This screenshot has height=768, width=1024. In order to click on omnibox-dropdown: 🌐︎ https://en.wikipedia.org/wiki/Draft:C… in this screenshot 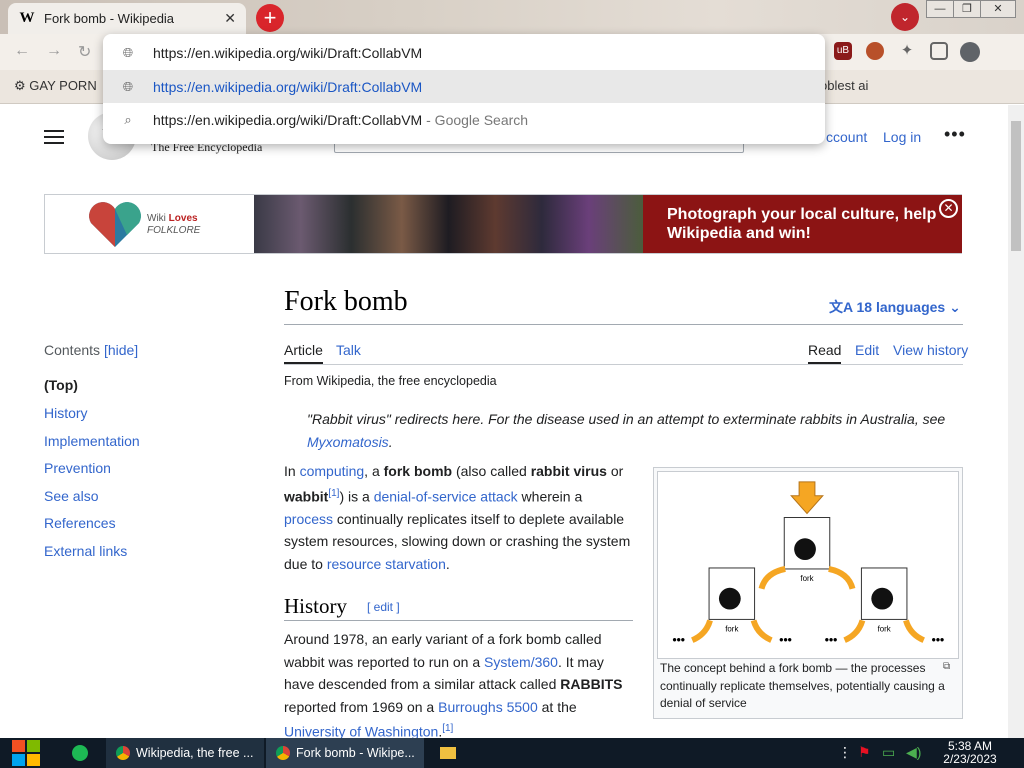, I will do `click(464, 89)`.